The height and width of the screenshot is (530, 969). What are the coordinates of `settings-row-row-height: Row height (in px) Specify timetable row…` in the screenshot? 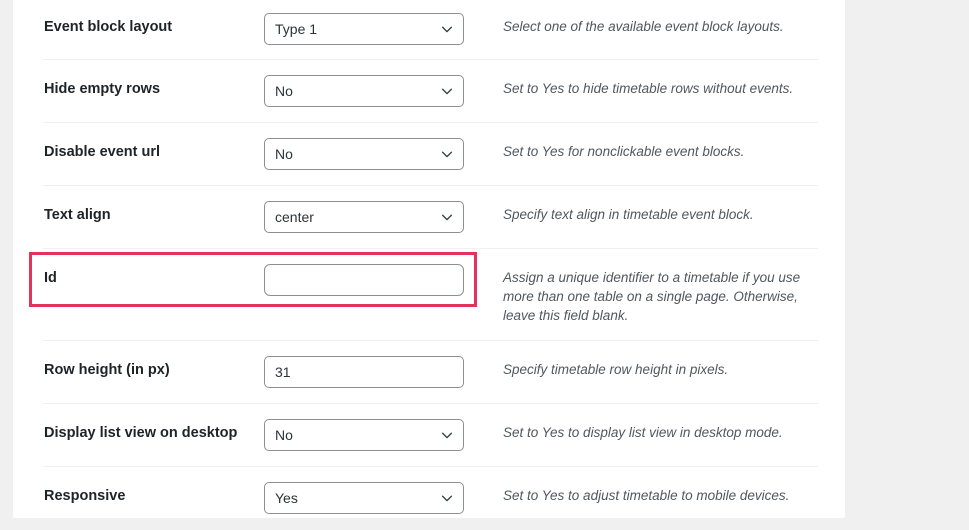 It's located at (430, 373).